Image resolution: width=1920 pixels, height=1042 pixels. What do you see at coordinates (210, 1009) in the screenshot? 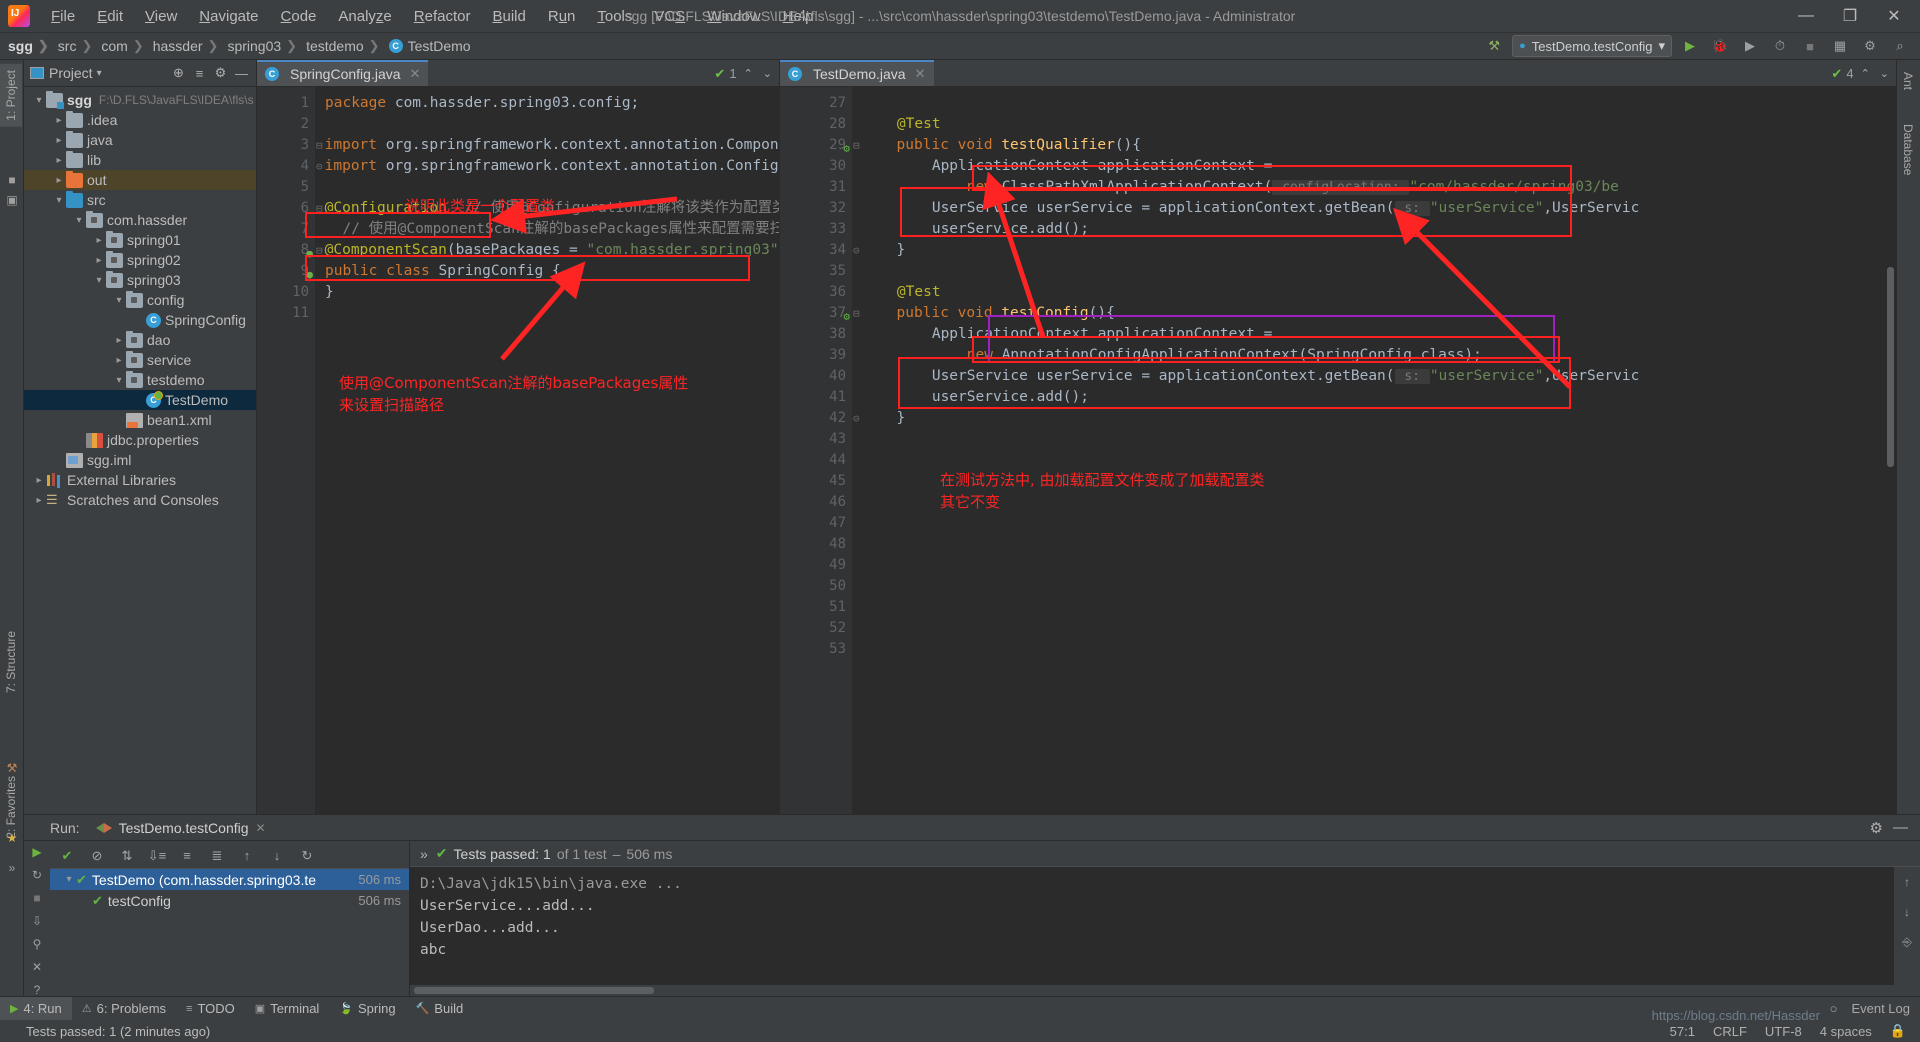
I see `toolwindow-button-todo: ≡ TODO` at bounding box center [210, 1009].